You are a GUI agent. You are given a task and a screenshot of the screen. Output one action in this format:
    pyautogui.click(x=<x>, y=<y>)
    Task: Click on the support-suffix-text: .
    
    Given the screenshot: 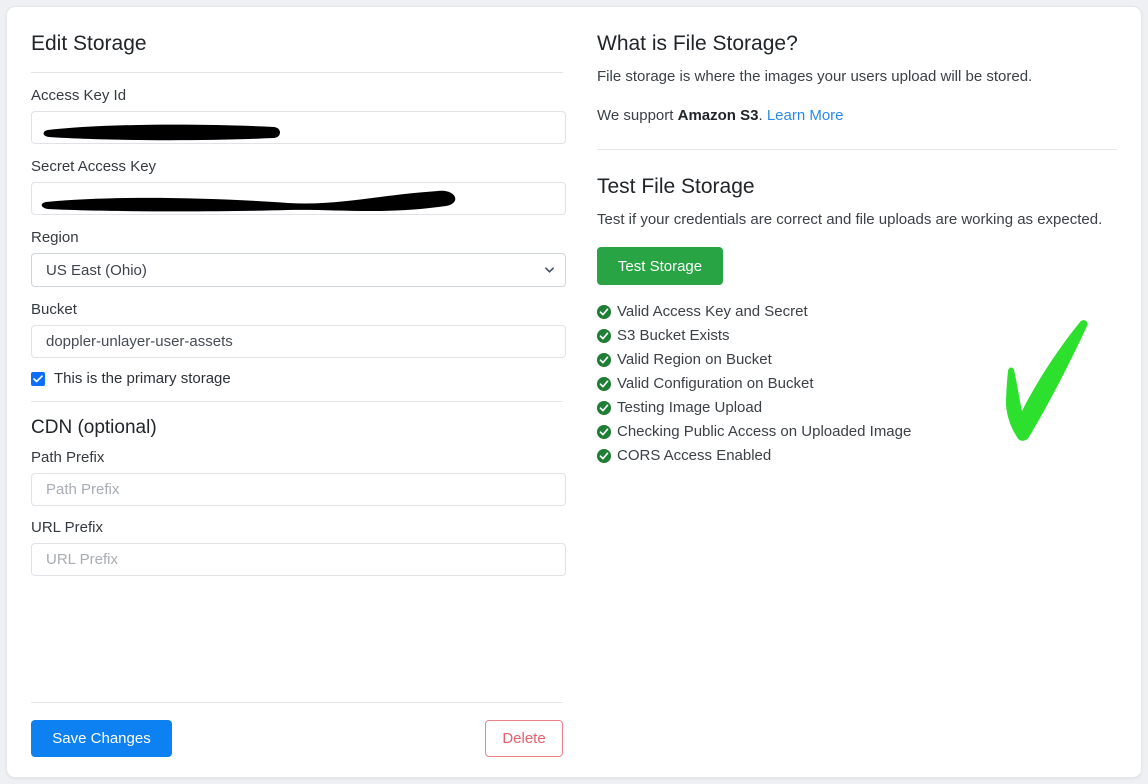 What is the action you would take?
    pyautogui.click(x=762, y=115)
    